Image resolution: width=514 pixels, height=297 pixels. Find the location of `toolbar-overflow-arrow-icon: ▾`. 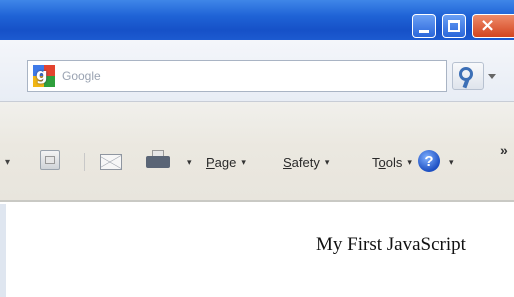

toolbar-overflow-arrow-icon: ▾ is located at coordinates (7, 162).